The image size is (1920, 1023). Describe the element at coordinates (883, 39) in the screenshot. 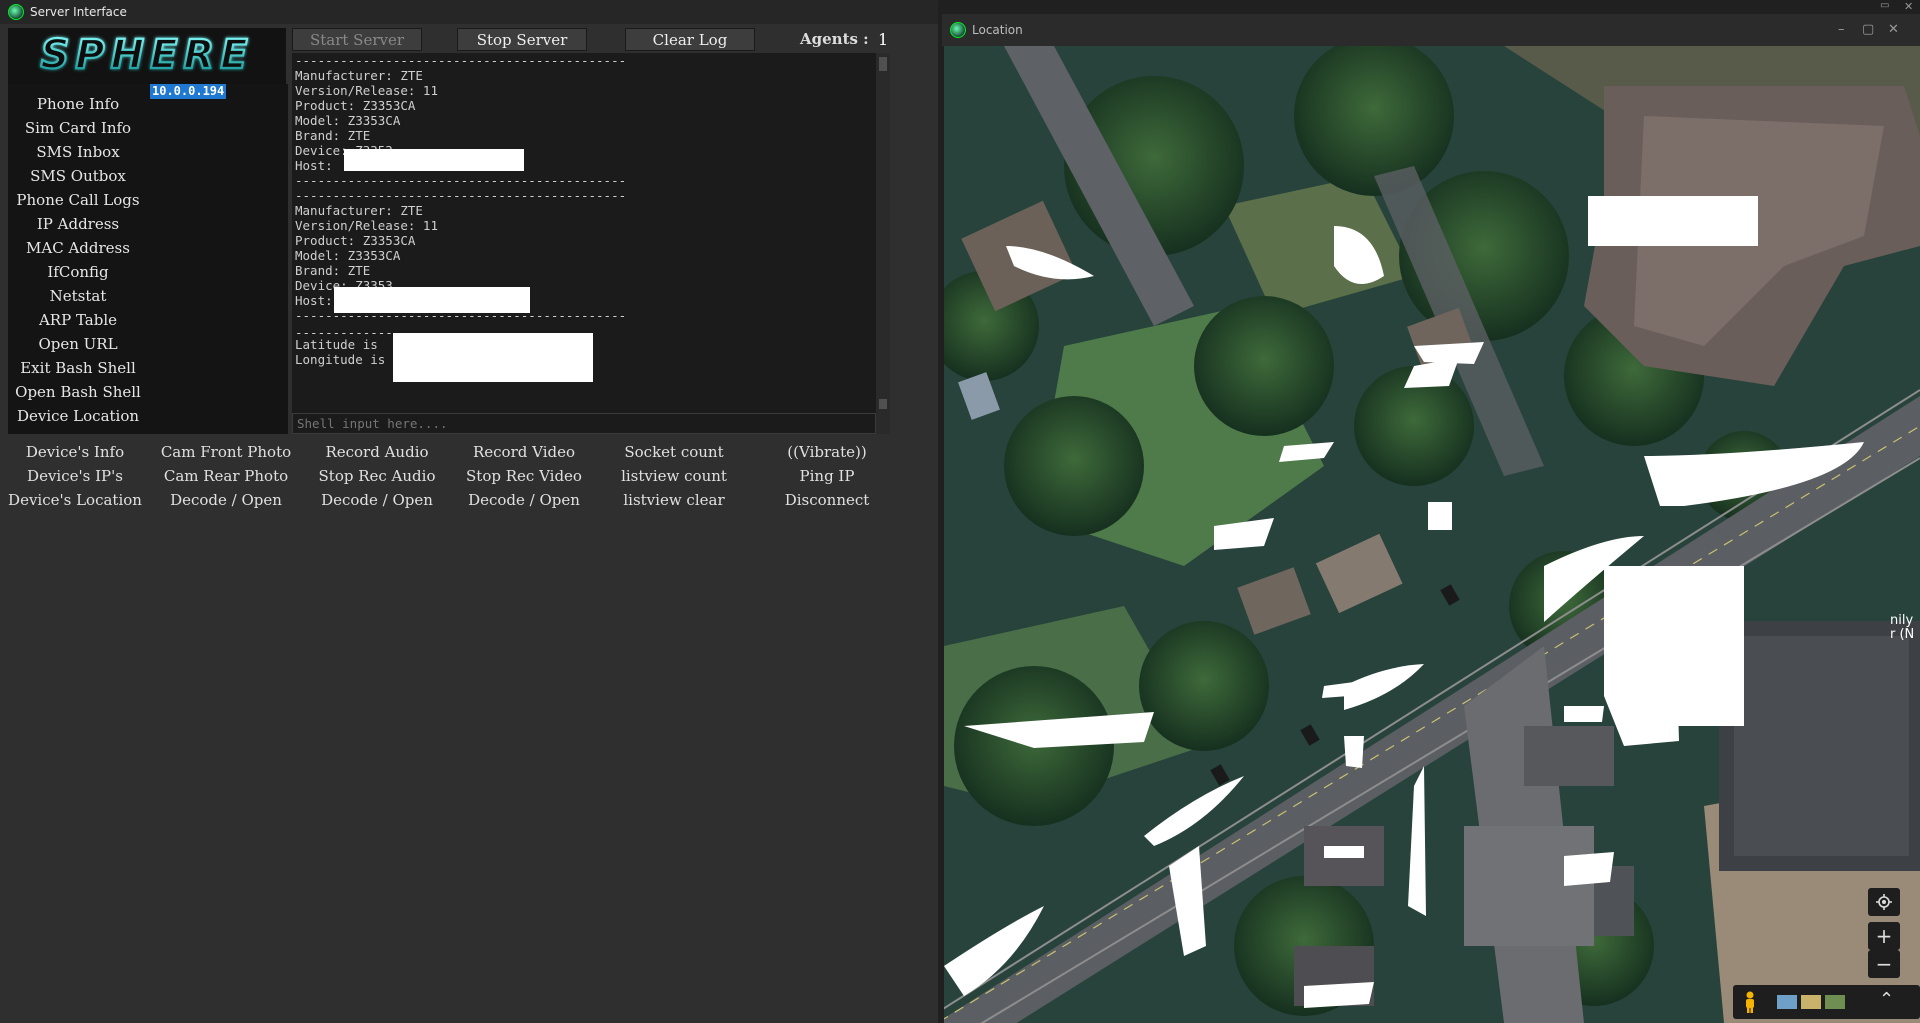

I see `agents-count: 1` at that location.